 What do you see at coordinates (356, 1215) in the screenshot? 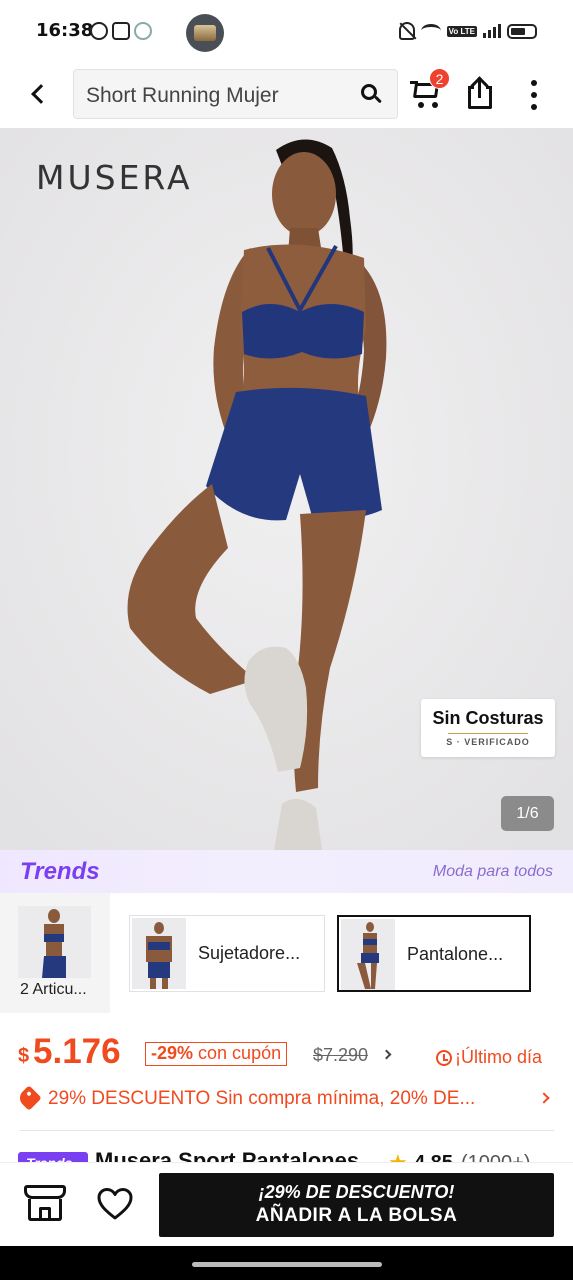
I see `add-to-bag-label: AÑADIR A LA BOLSA` at bounding box center [356, 1215].